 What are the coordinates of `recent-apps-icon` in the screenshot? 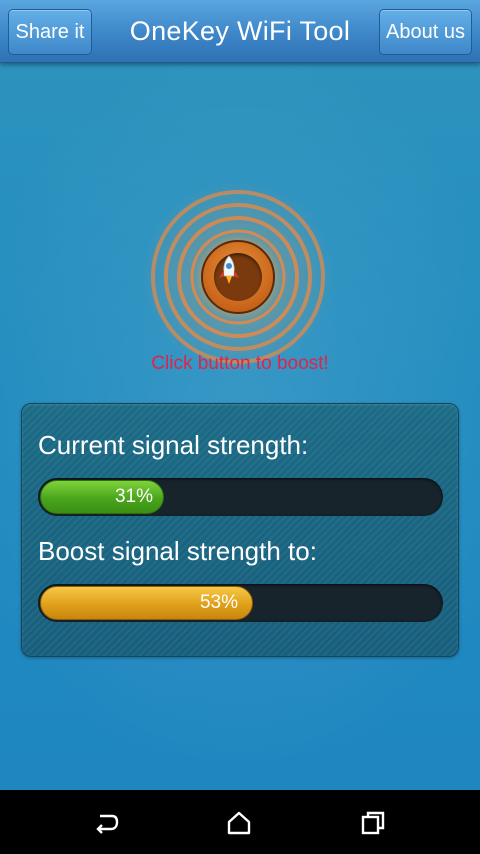 It's located at (373, 823).